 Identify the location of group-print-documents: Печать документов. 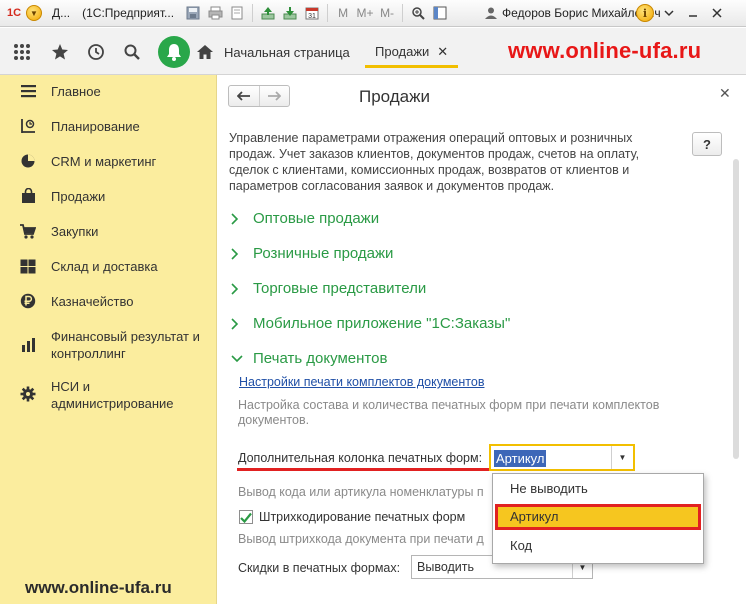
(309, 358).